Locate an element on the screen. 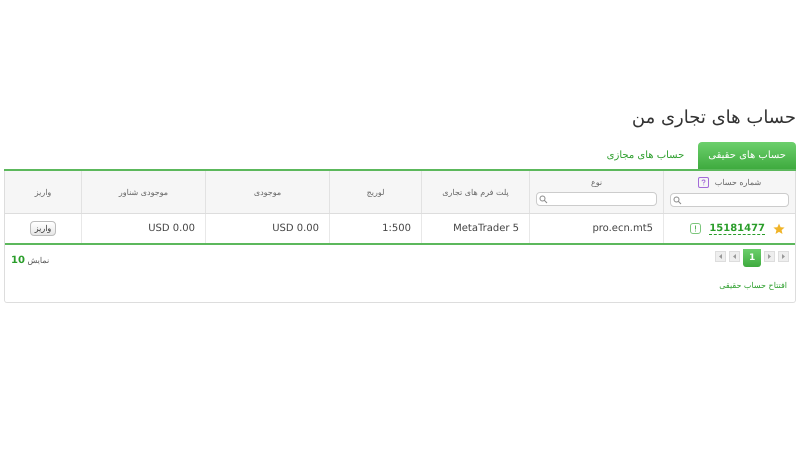 This screenshot has height=450, width=800. column-header: نوع is located at coordinates (596, 182).